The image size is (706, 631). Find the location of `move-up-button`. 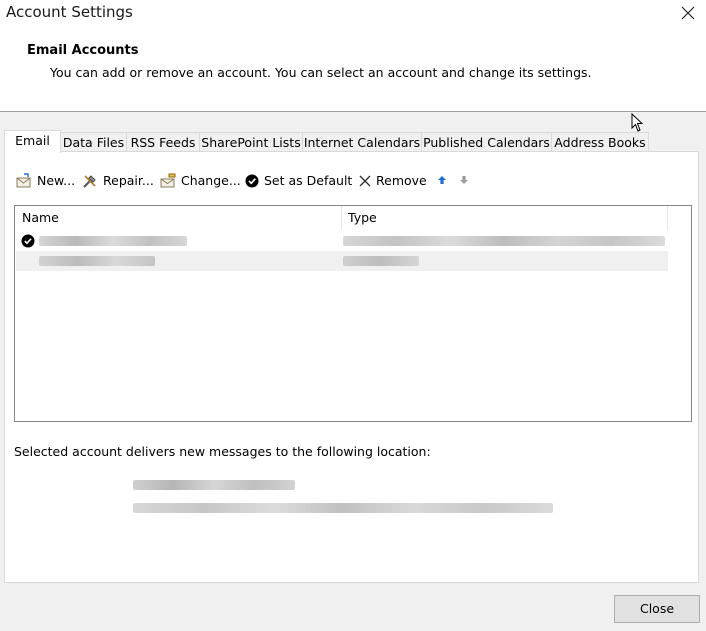

move-up-button is located at coordinates (444, 181).